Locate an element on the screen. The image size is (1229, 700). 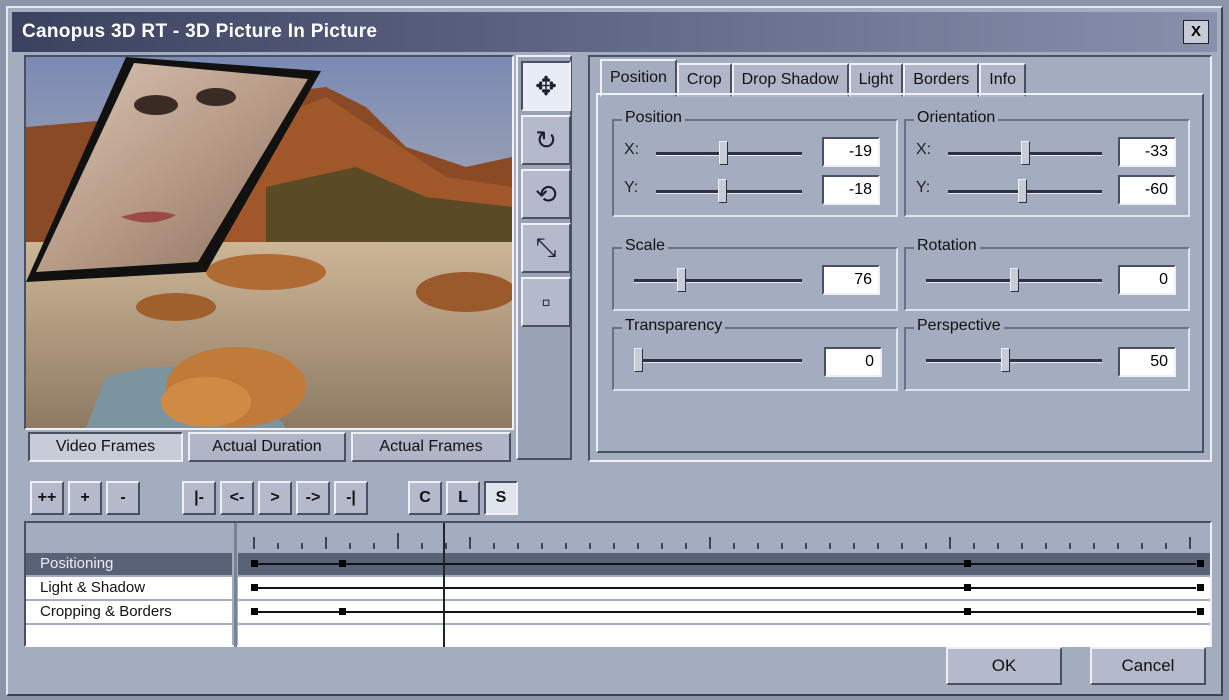
timeline-ruler is located at coordinates (724, 537).